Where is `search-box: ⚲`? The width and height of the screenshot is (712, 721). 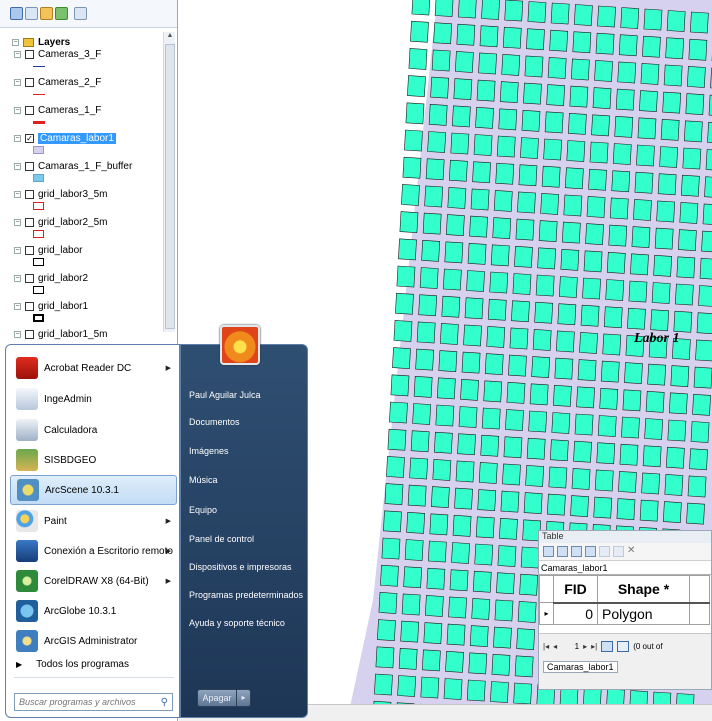 search-box: ⚲ is located at coordinates (93, 702).